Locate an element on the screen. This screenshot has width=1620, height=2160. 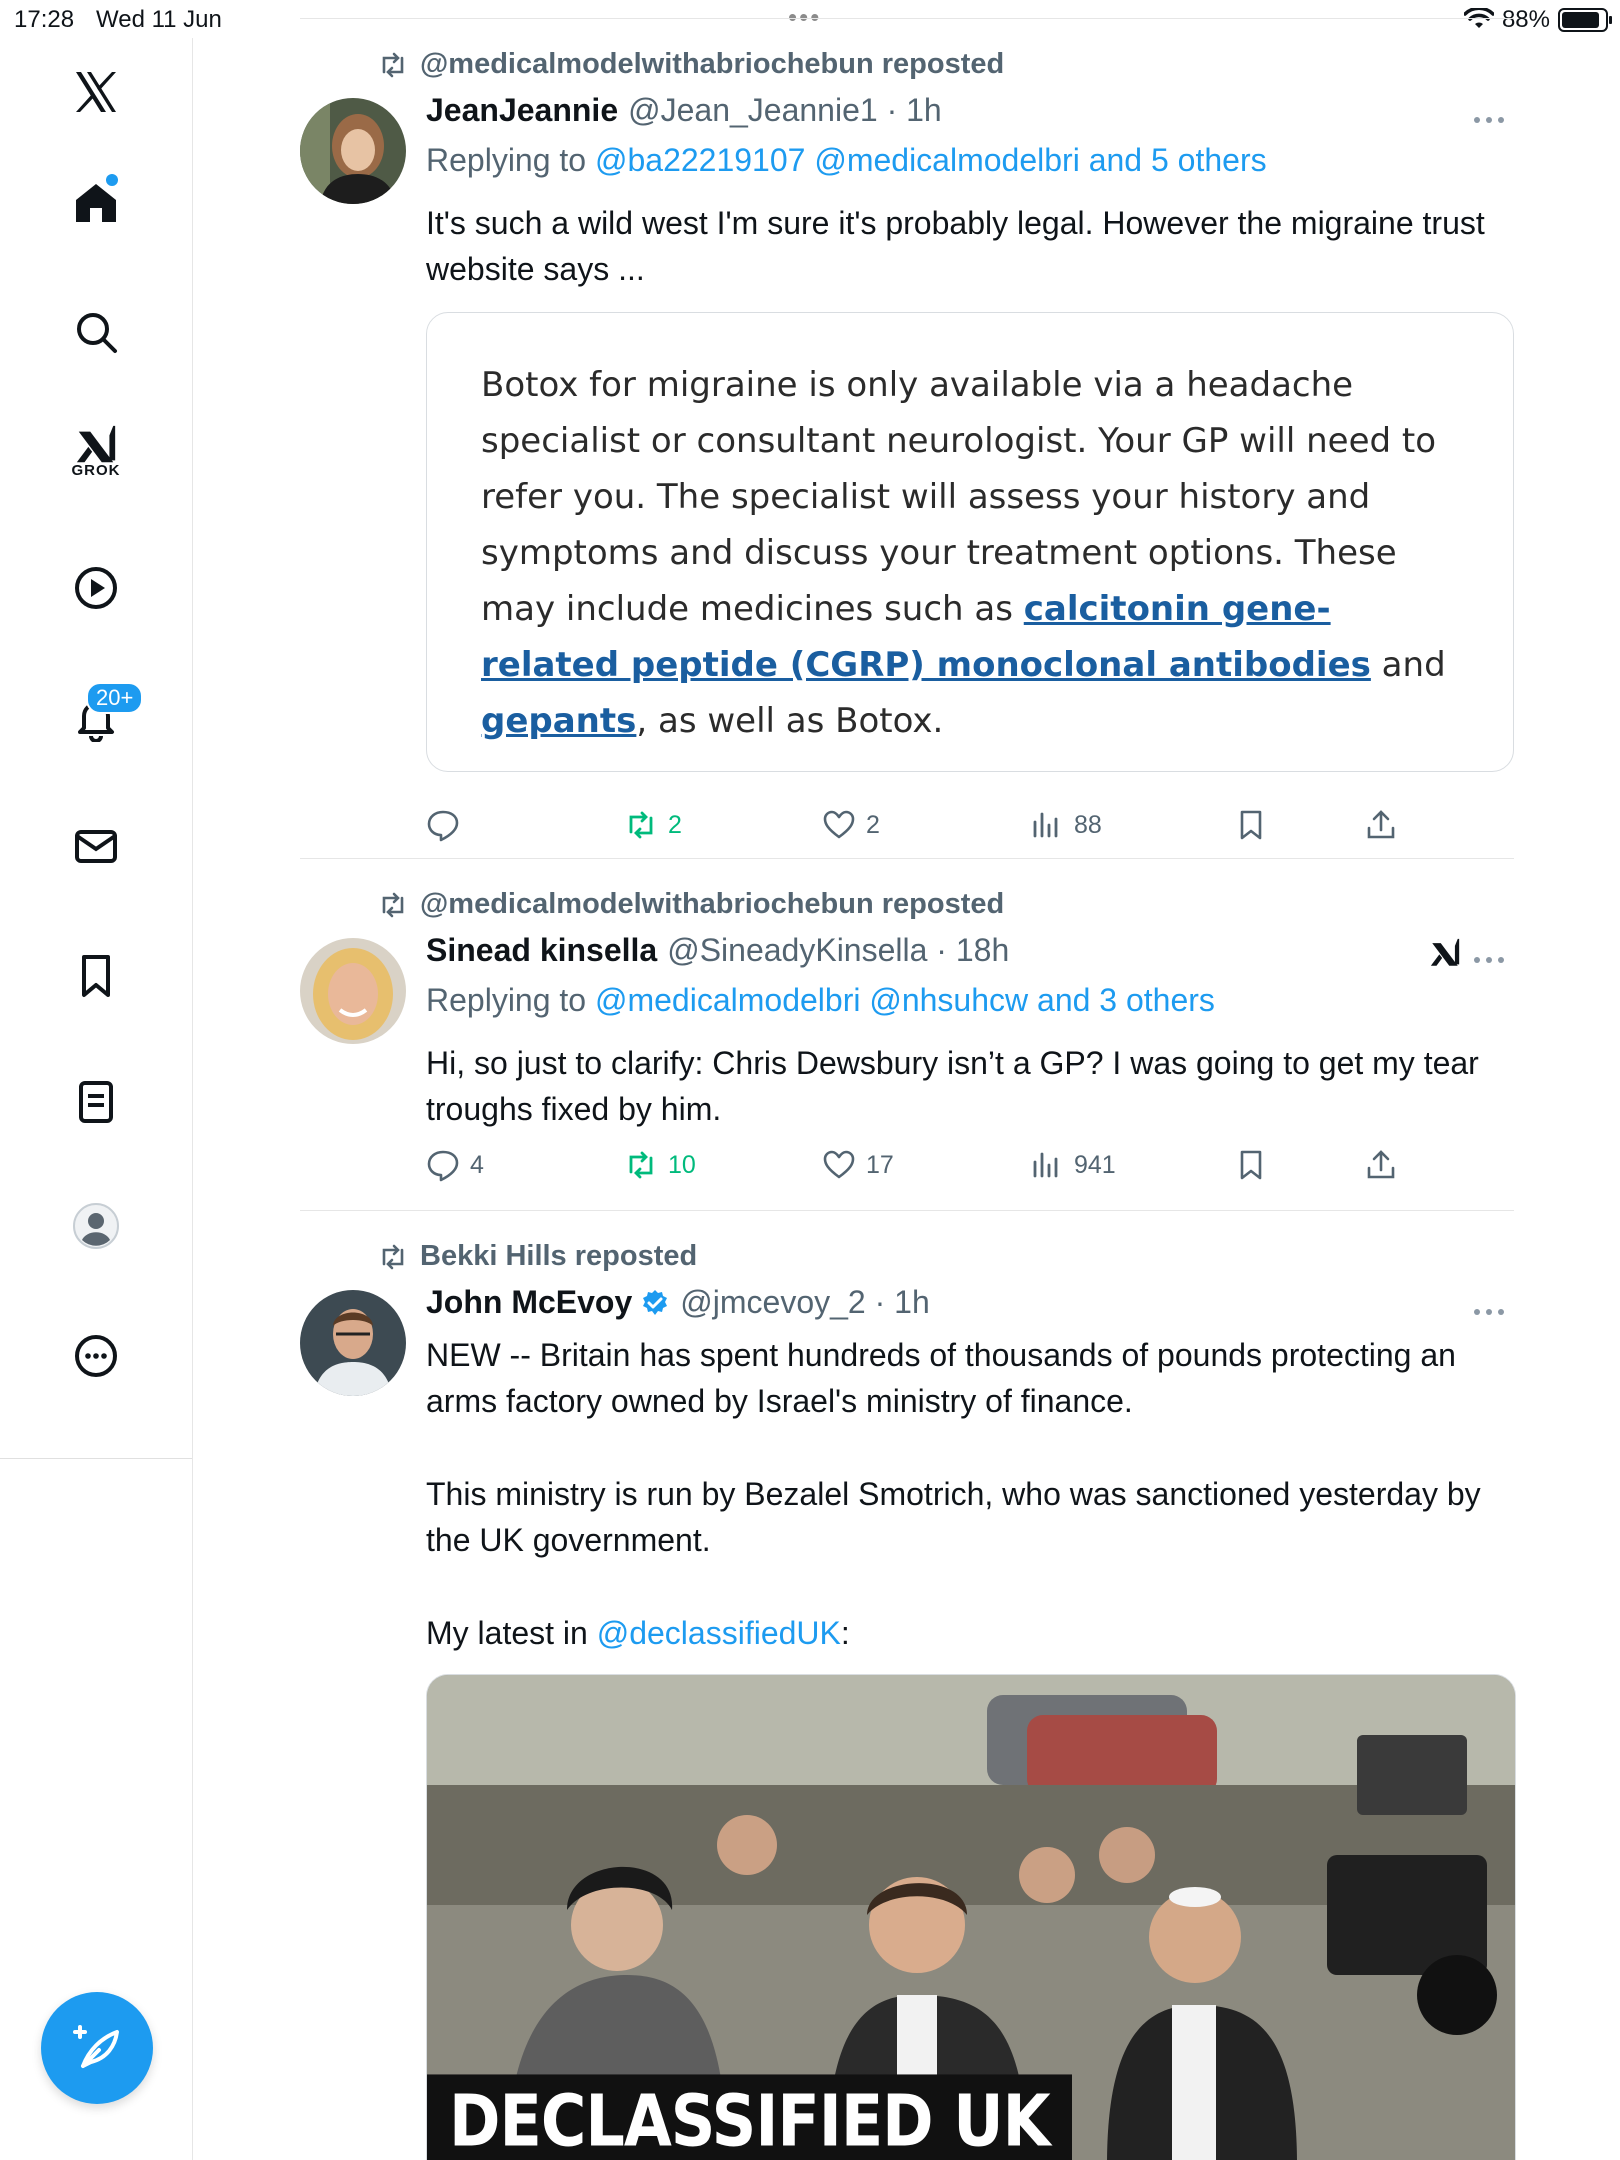
analytics-icon is located at coordinates (1045, 825).